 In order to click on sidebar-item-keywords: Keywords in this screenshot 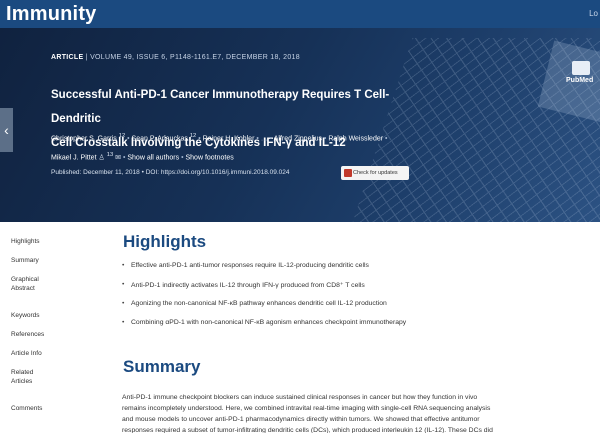, I will do `click(41, 321)`.